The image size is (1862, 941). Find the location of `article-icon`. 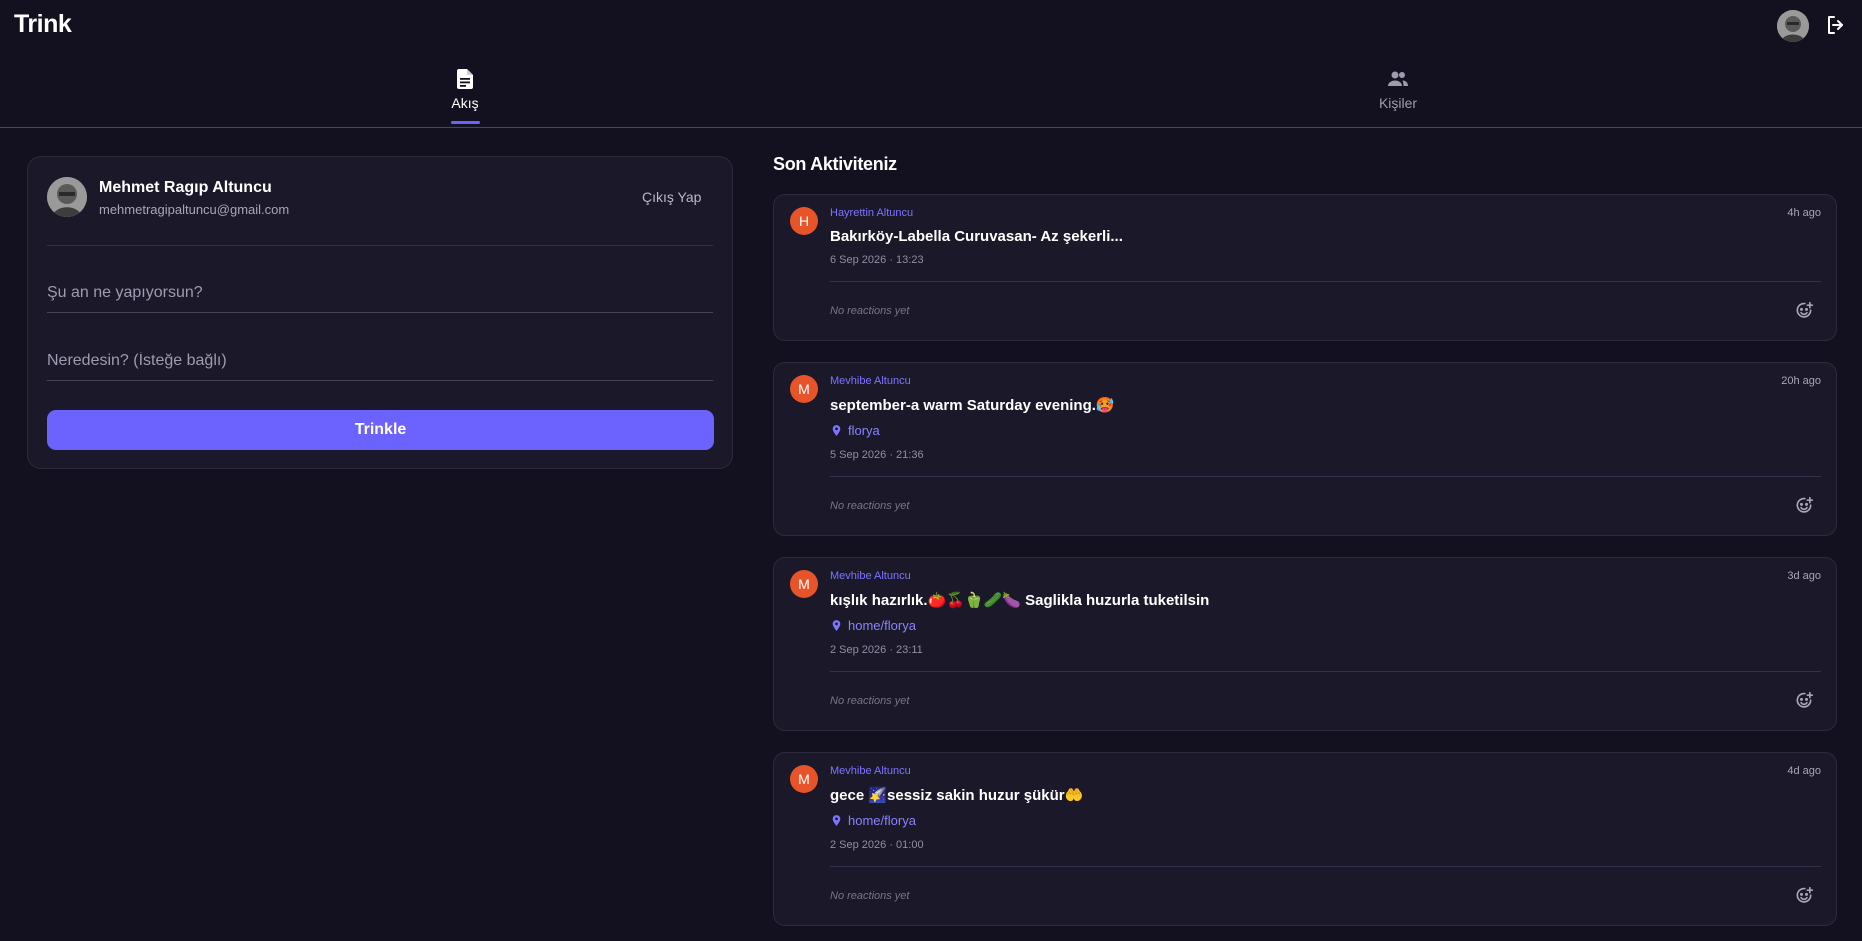

article-icon is located at coordinates (465, 79).